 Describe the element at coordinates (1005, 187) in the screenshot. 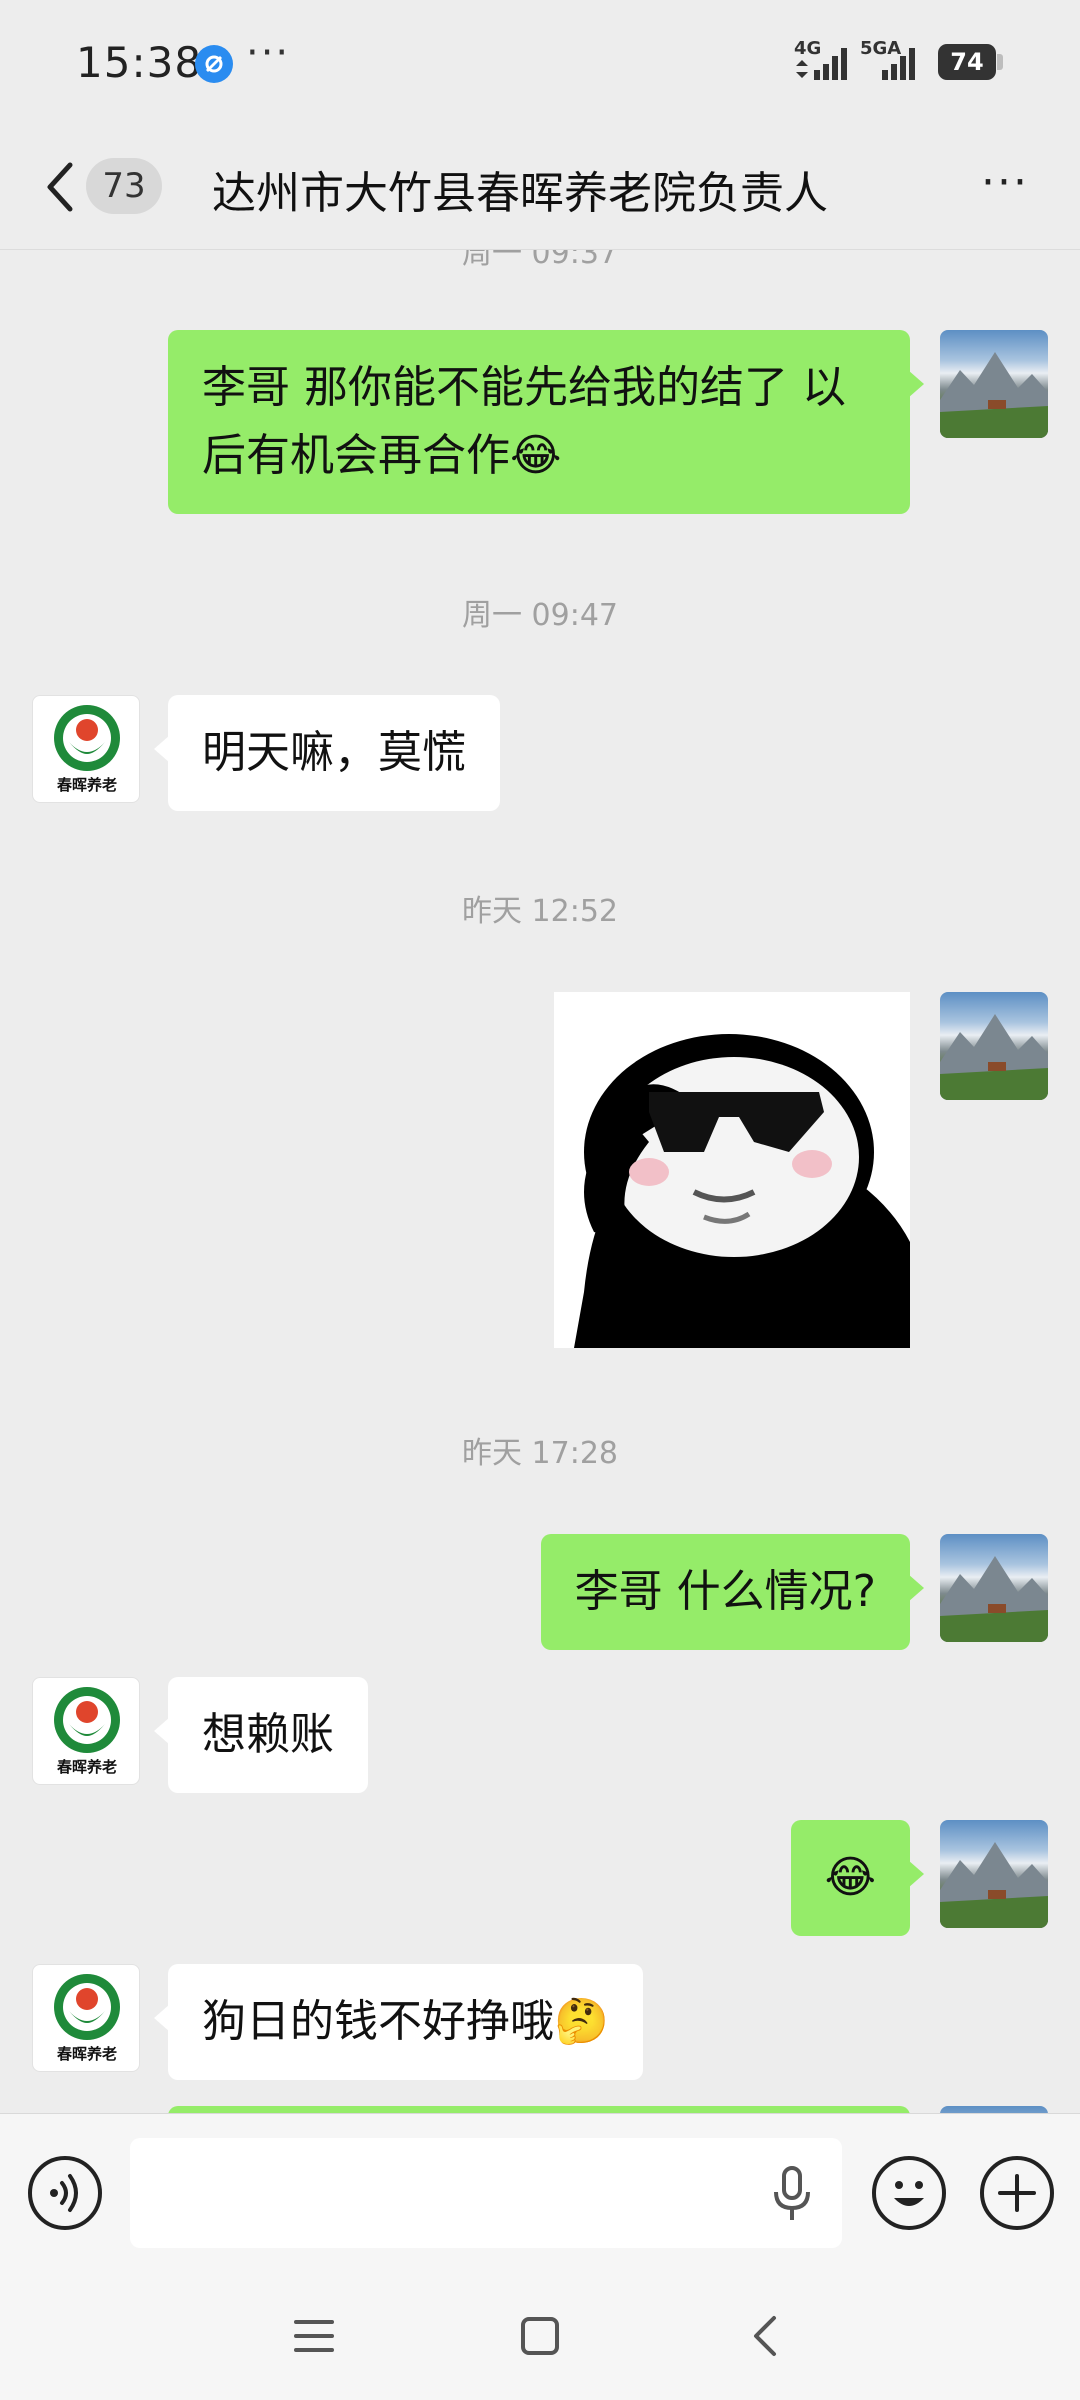

I see `more-options-button: ···` at that location.